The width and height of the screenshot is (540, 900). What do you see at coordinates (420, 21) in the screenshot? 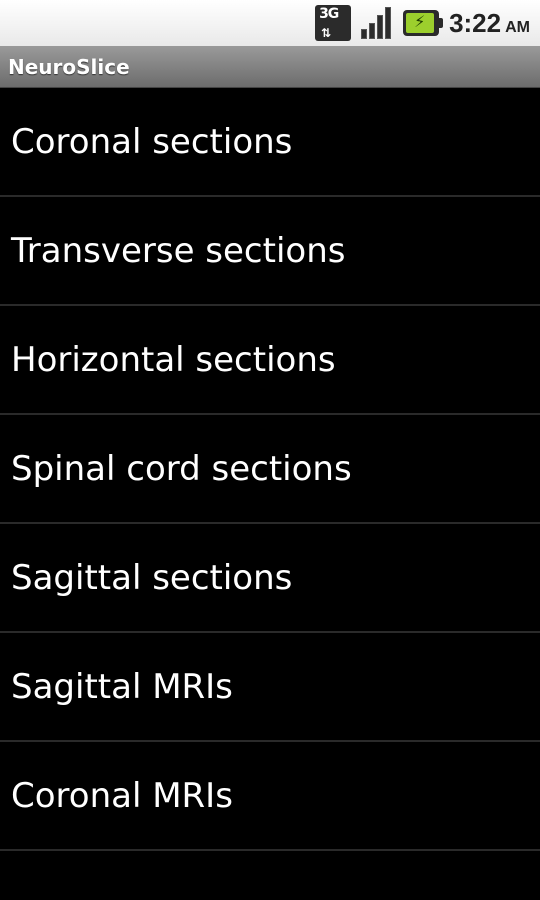
I see `charging-bolt: ⚡` at bounding box center [420, 21].